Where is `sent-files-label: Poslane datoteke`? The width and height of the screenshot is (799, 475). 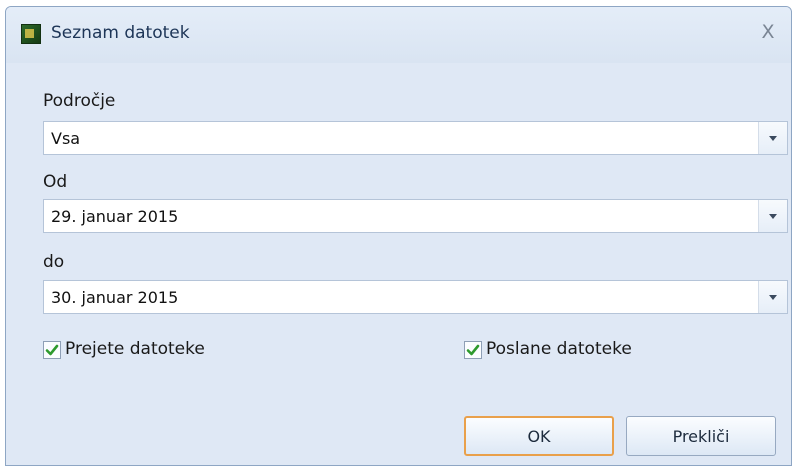
sent-files-label: Poslane datoteke is located at coordinates (559, 349).